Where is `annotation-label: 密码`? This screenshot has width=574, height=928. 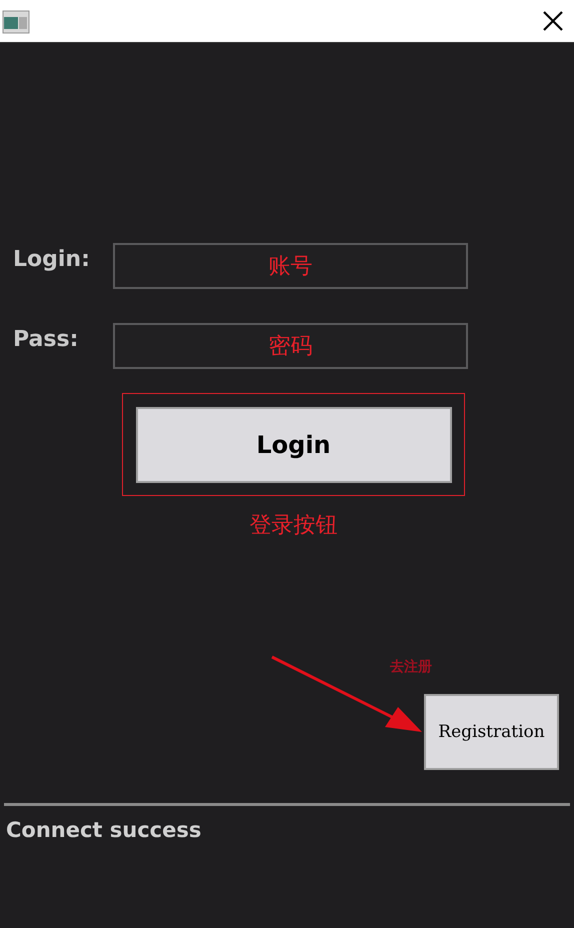
annotation-label: 密码 is located at coordinates (290, 347).